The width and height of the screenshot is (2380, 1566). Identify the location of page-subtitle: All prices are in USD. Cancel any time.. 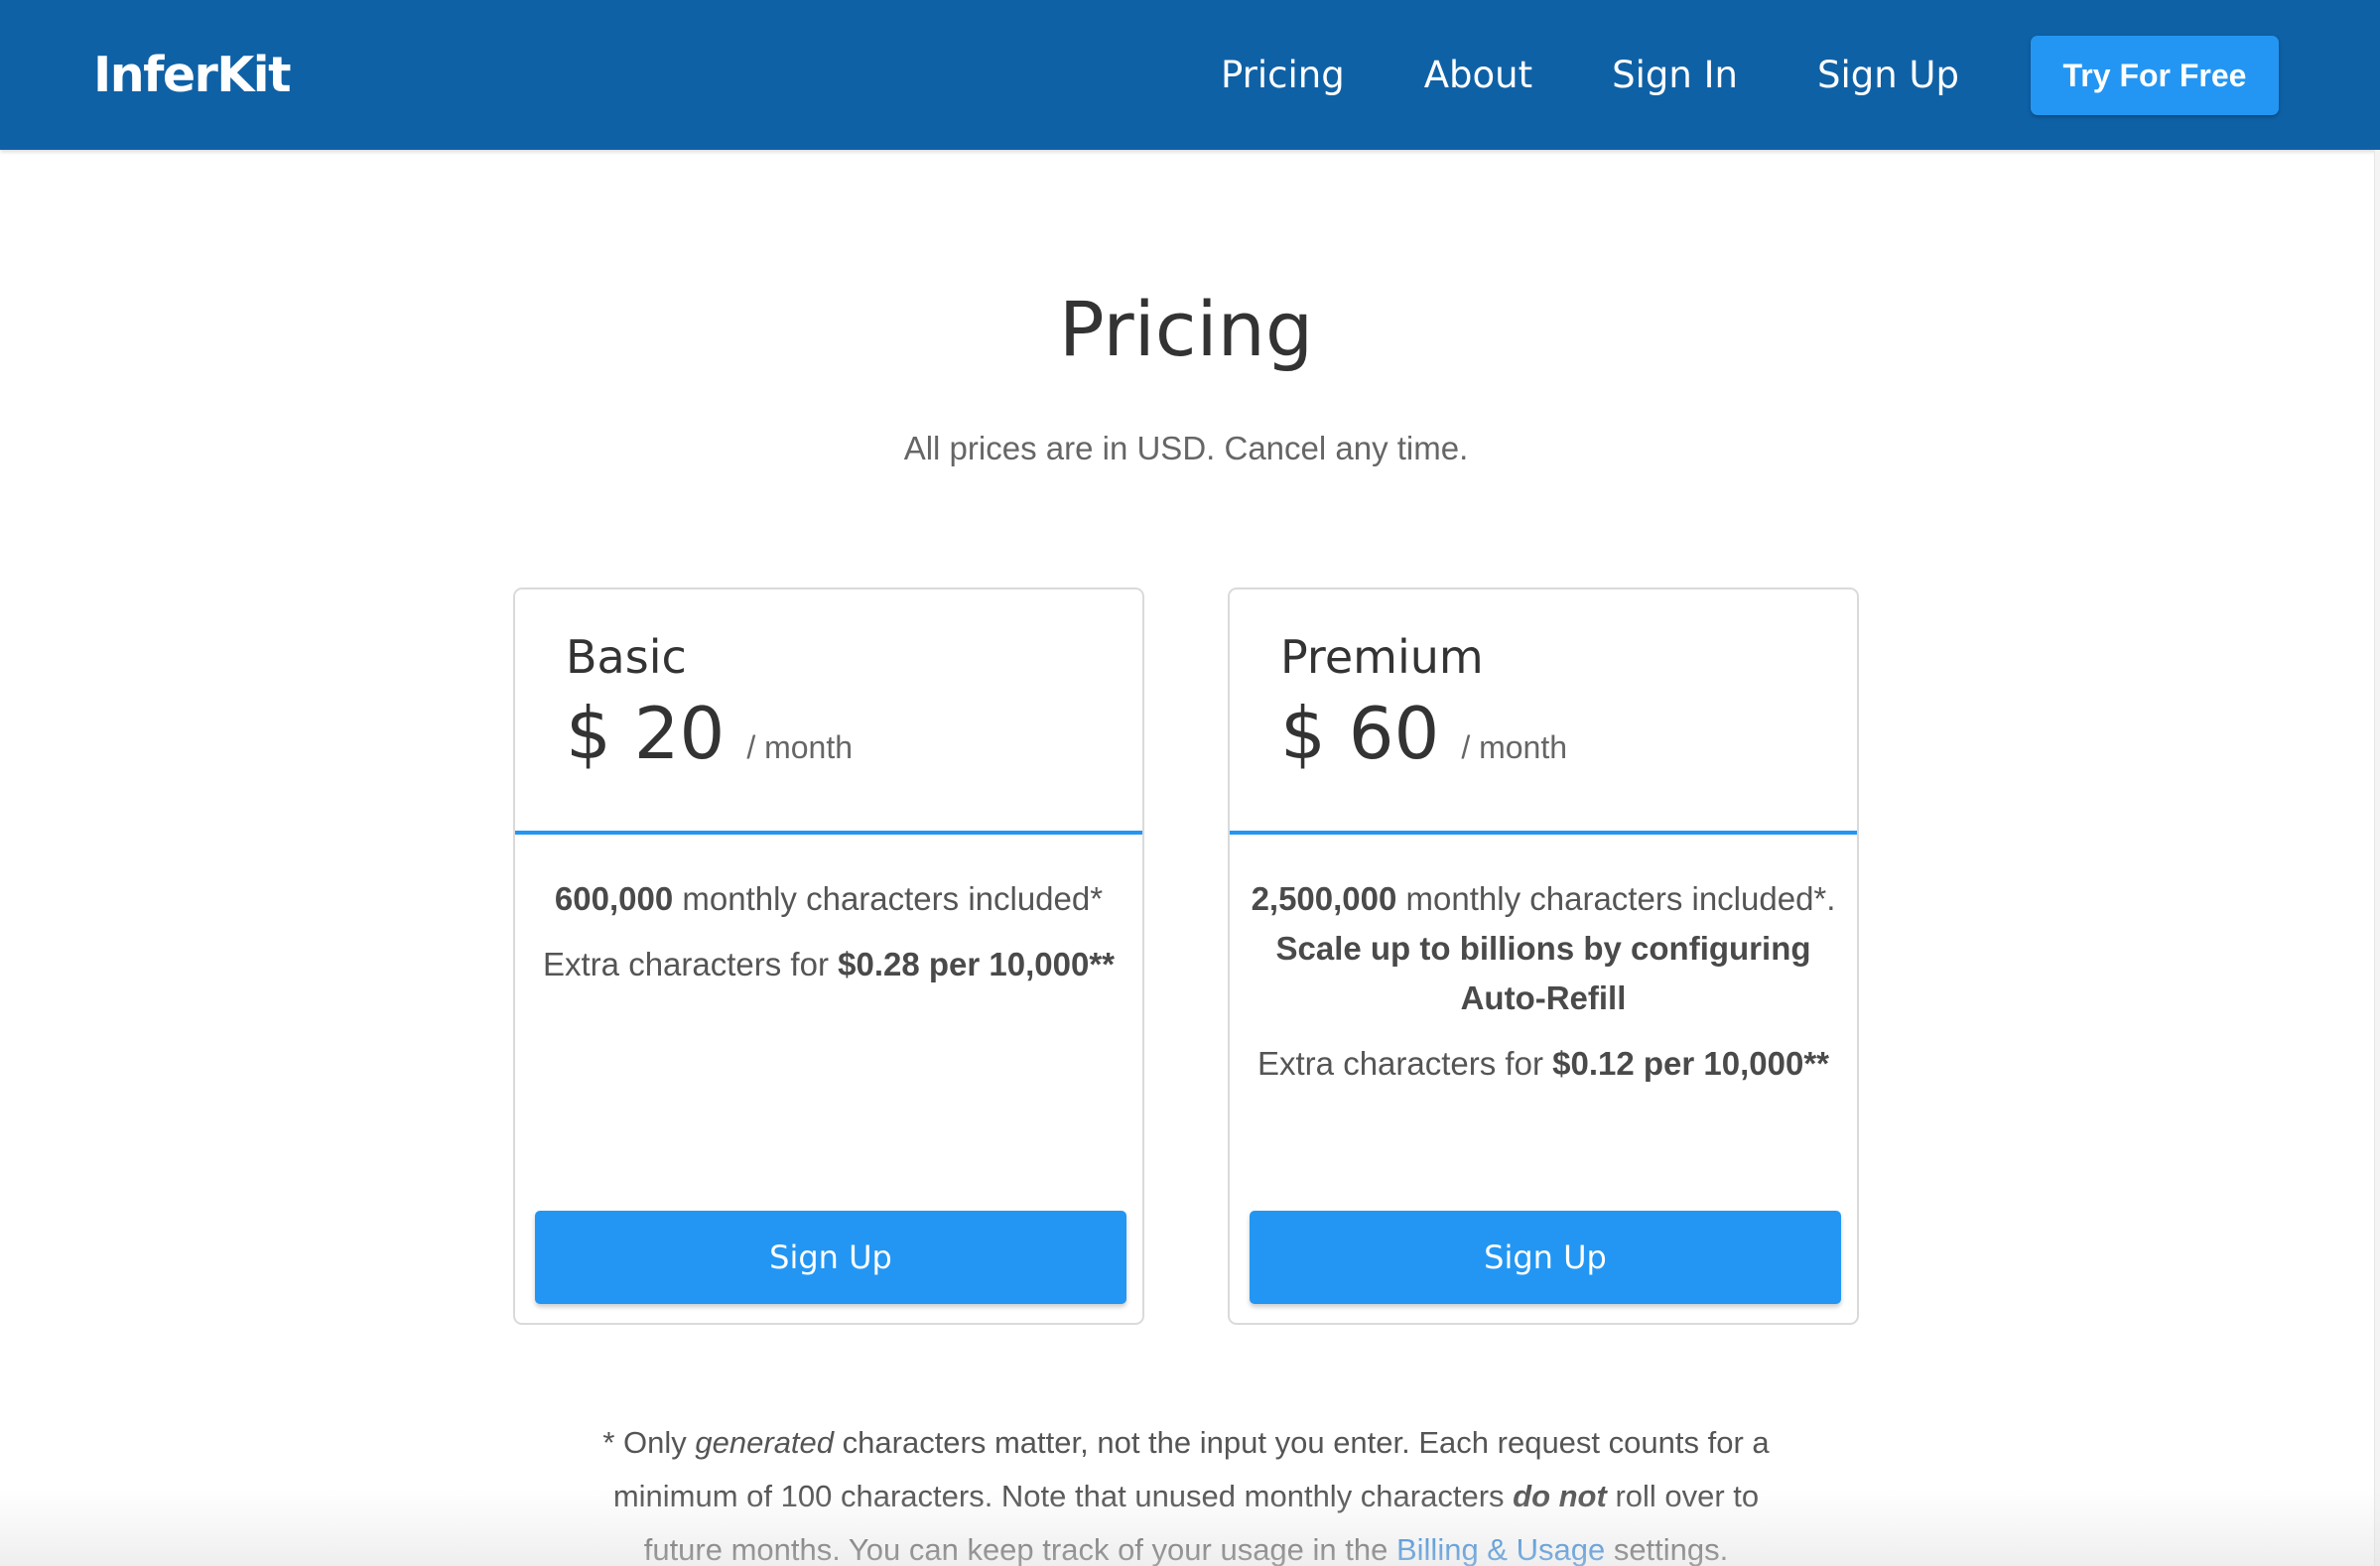
(1186, 448).